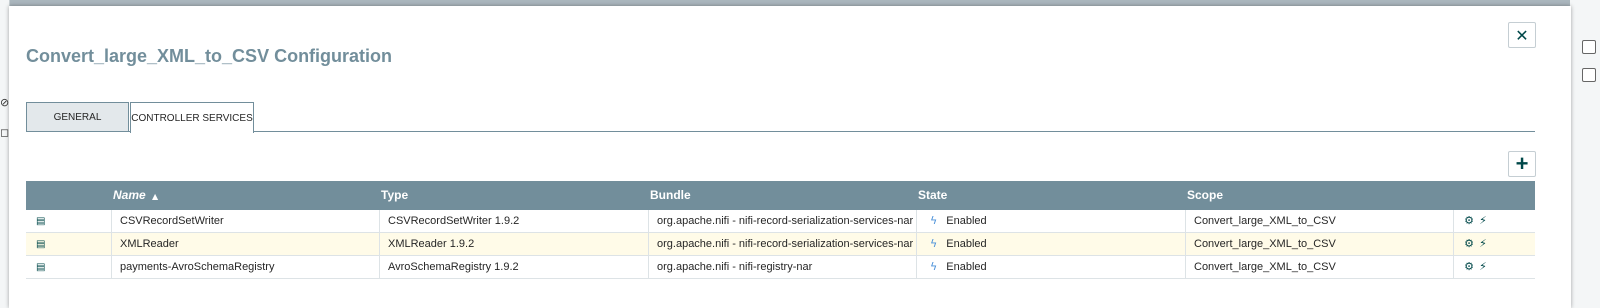  I want to click on plus-icon: +, so click(1522, 163).